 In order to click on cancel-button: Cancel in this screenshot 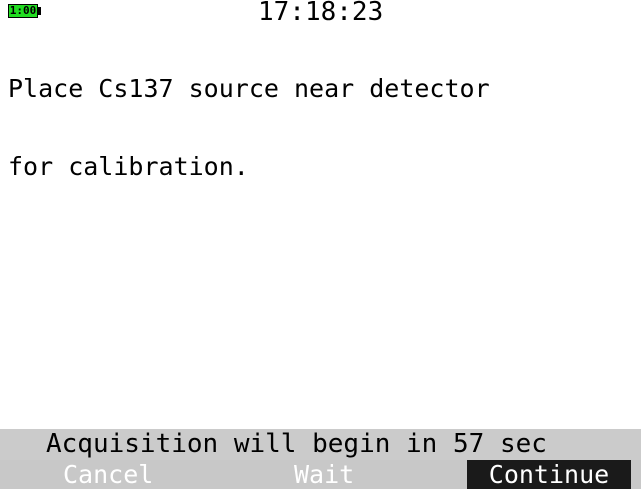, I will do `click(108, 474)`.